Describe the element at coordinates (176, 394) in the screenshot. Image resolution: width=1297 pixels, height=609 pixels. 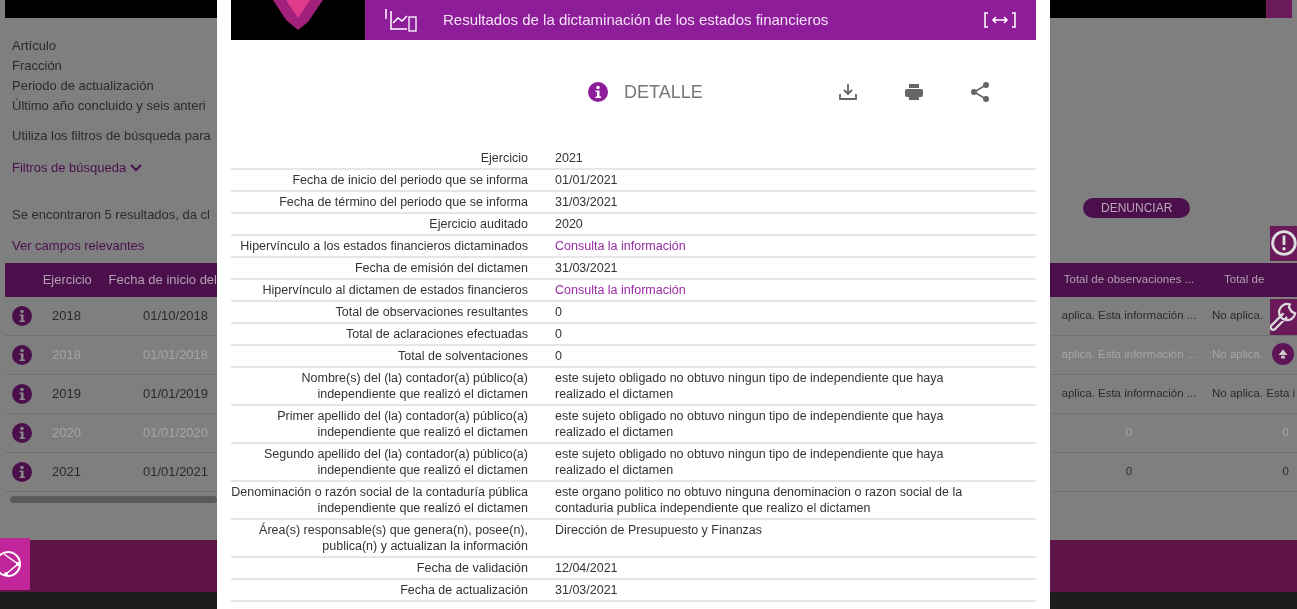
I see `table-cell-text: 01/01/2019` at that location.